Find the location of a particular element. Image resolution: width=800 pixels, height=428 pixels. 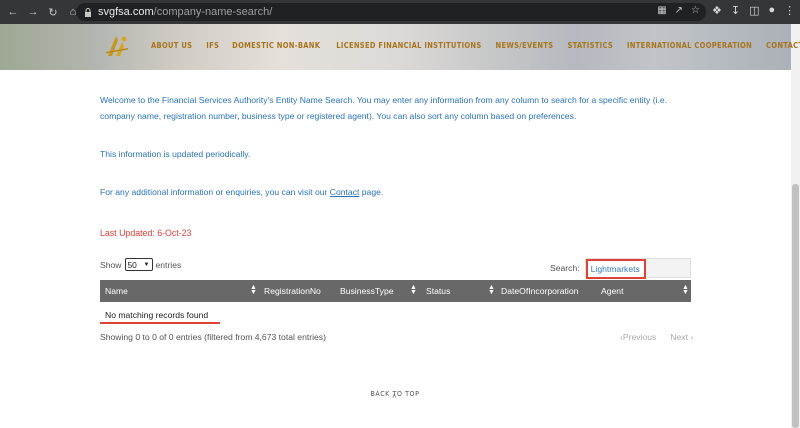

back-to-top-link: BACK TO TOP is located at coordinates (395, 394).